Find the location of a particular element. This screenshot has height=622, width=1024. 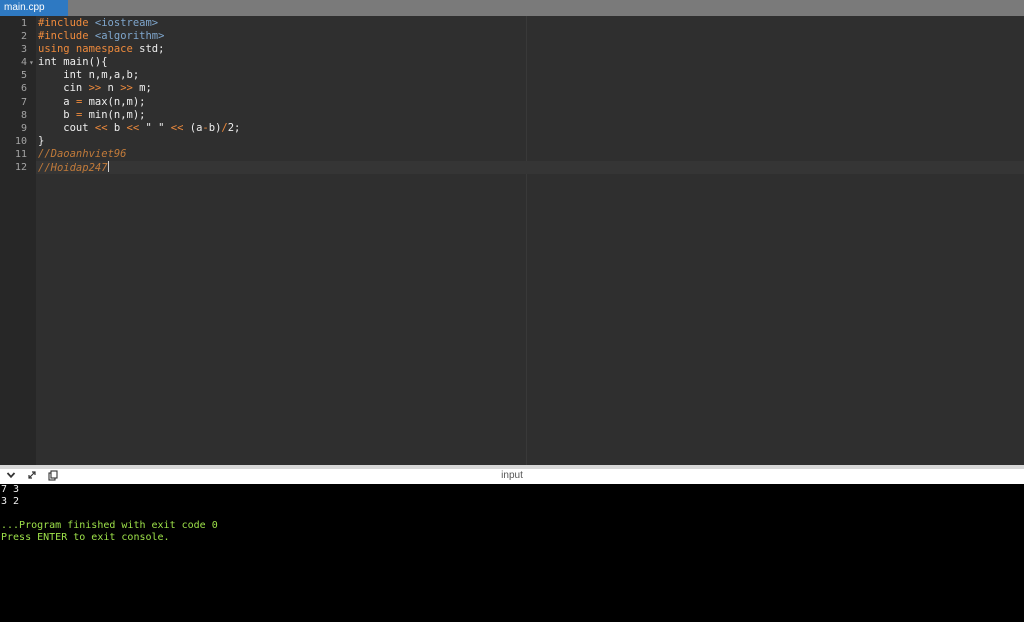

code-text: #include <iostream> is located at coordinates (98, 23).